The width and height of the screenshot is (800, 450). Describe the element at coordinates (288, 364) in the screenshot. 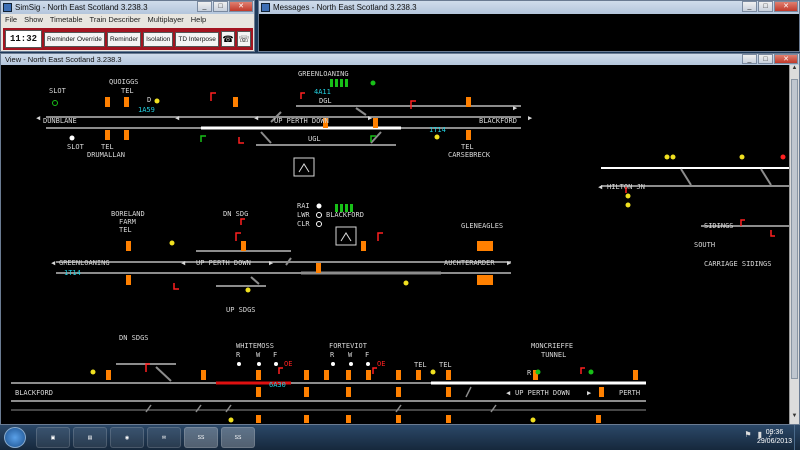

I see `label-oe-1: OE` at that location.